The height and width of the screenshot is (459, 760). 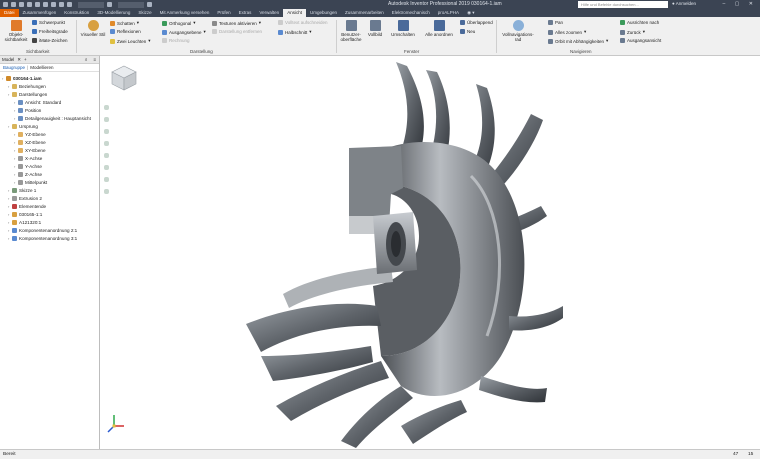 What do you see at coordinates (40, 13) in the screenshot?
I see `tab-zusammenfuegen: Zusammenfügen` at bounding box center [40, 13].